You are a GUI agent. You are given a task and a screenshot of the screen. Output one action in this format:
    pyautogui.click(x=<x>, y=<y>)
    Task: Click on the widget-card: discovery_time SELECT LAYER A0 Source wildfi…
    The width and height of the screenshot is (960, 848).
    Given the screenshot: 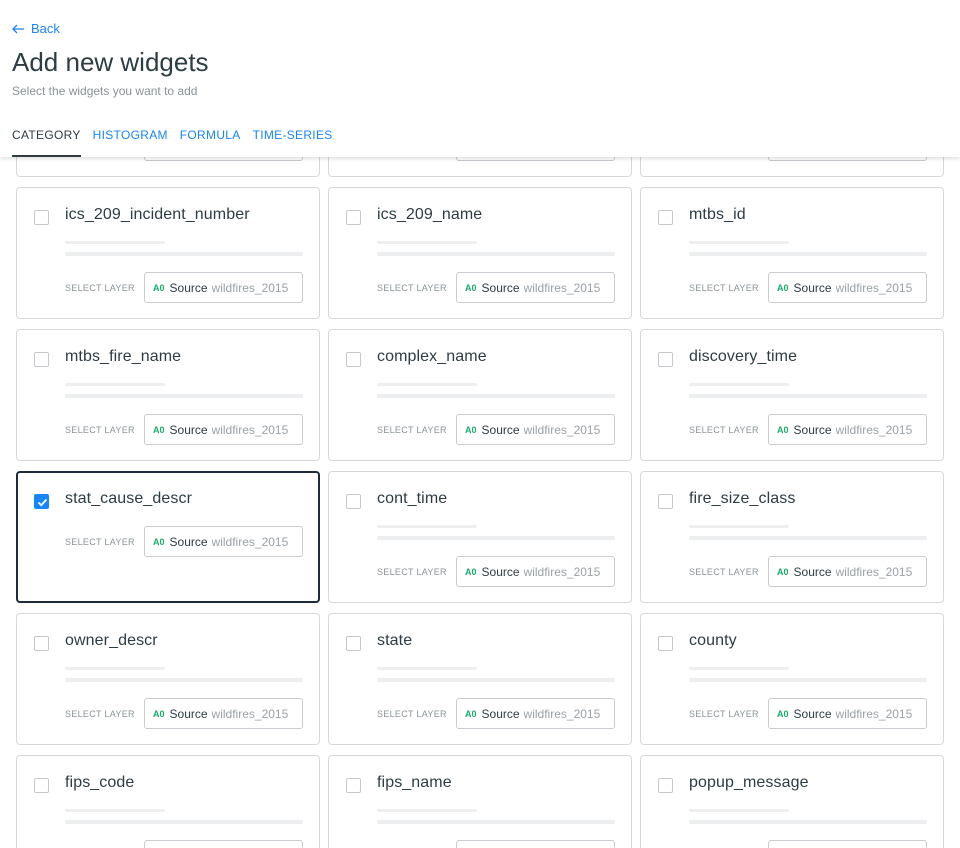 What is the action you would take?
    pyautogui.click(x=792, y=395)
    